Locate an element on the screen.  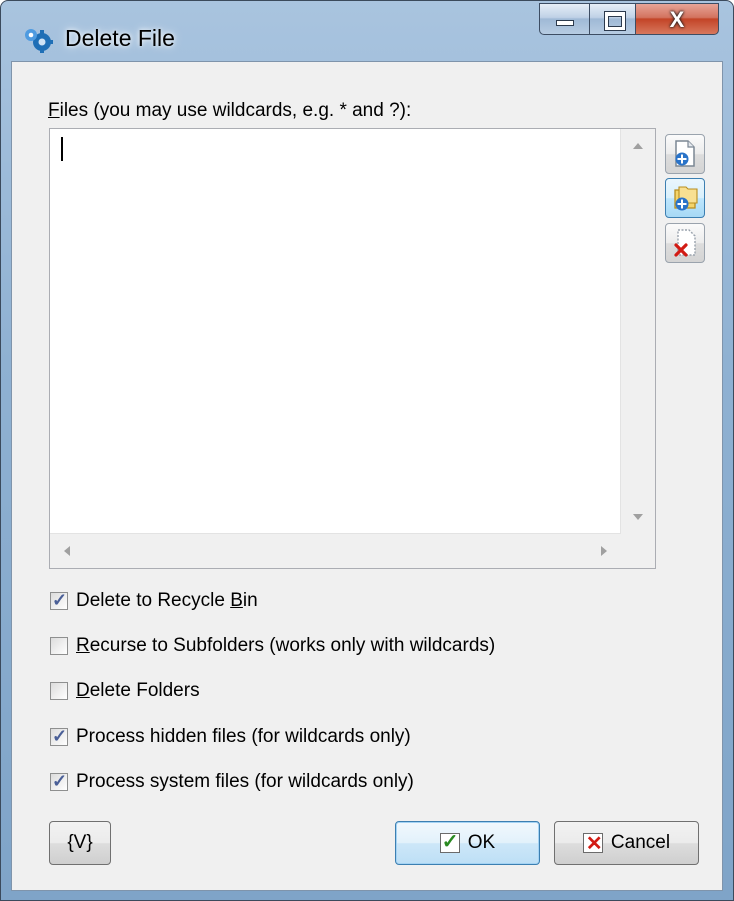
ok-button-label: OK is located at coordinates (481, 842).